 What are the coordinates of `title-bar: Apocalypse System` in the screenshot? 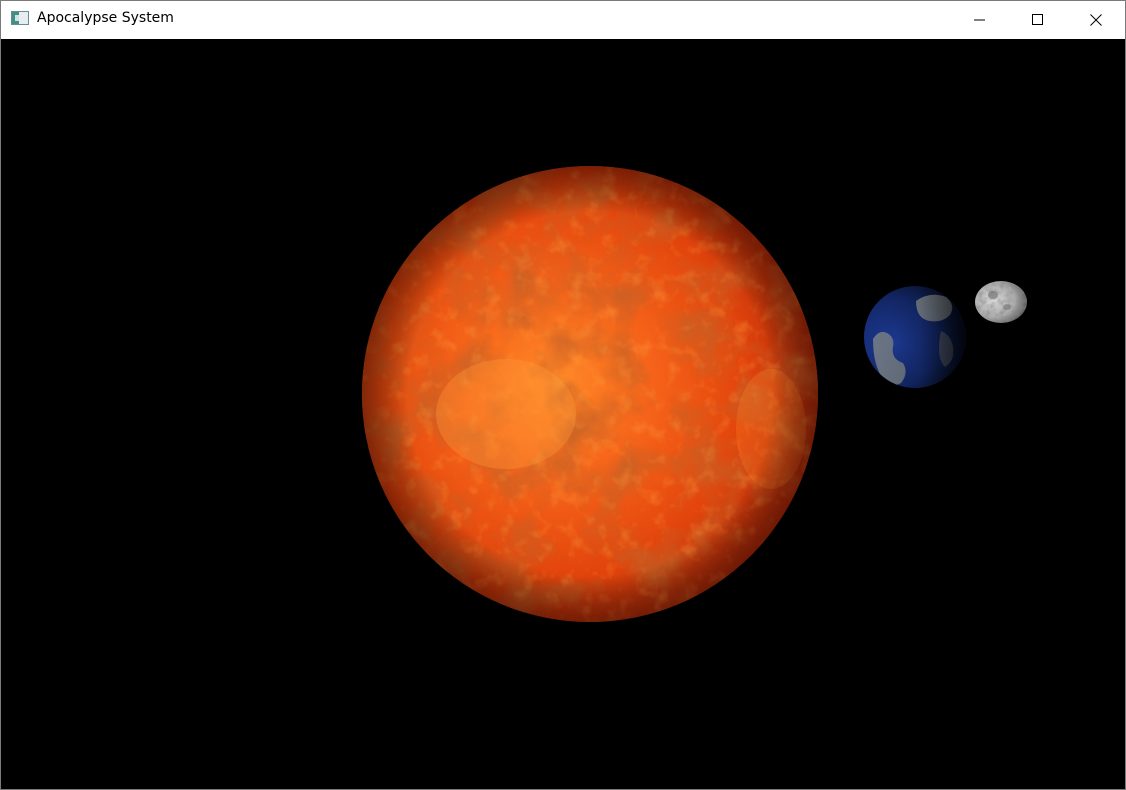 It's located at (563, 20).